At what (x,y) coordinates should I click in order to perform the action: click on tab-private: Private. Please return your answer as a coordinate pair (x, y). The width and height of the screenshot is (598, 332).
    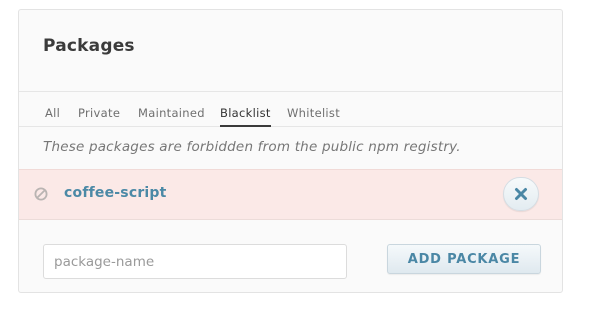
    Looking at the image, I should click on (99, 115).